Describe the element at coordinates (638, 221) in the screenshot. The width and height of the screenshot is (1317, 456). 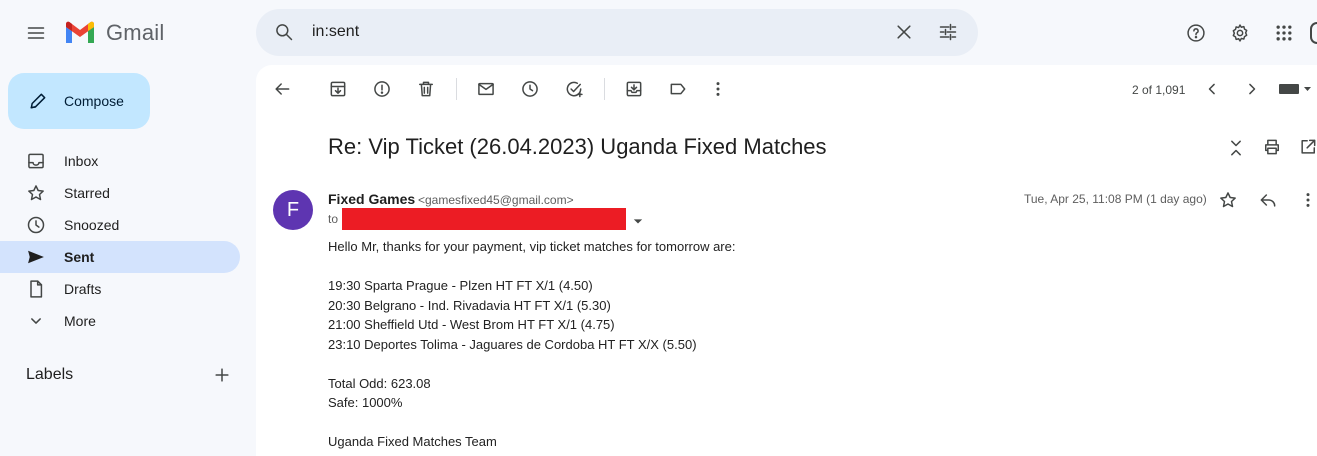
I see `show-details-dropdown-icon` at that location.